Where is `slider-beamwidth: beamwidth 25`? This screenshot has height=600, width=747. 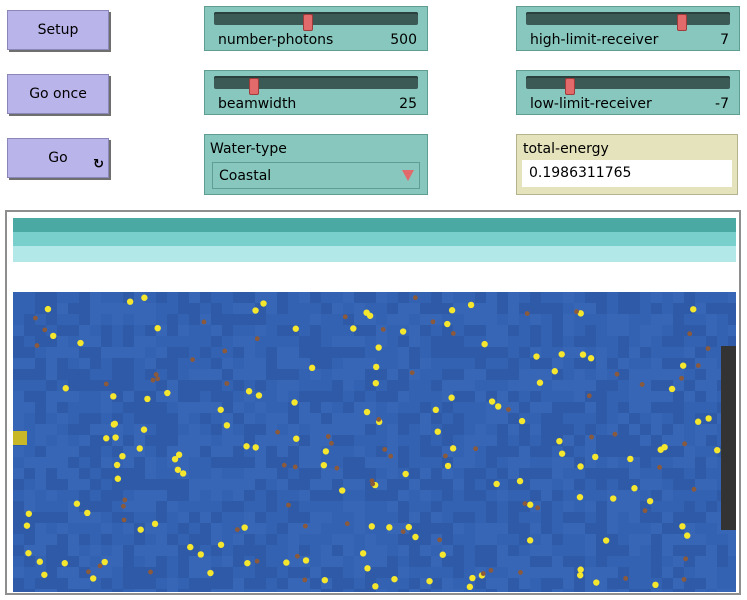 slider-beamwidth: beamwidth 25 is located at coordinates (316, 92).